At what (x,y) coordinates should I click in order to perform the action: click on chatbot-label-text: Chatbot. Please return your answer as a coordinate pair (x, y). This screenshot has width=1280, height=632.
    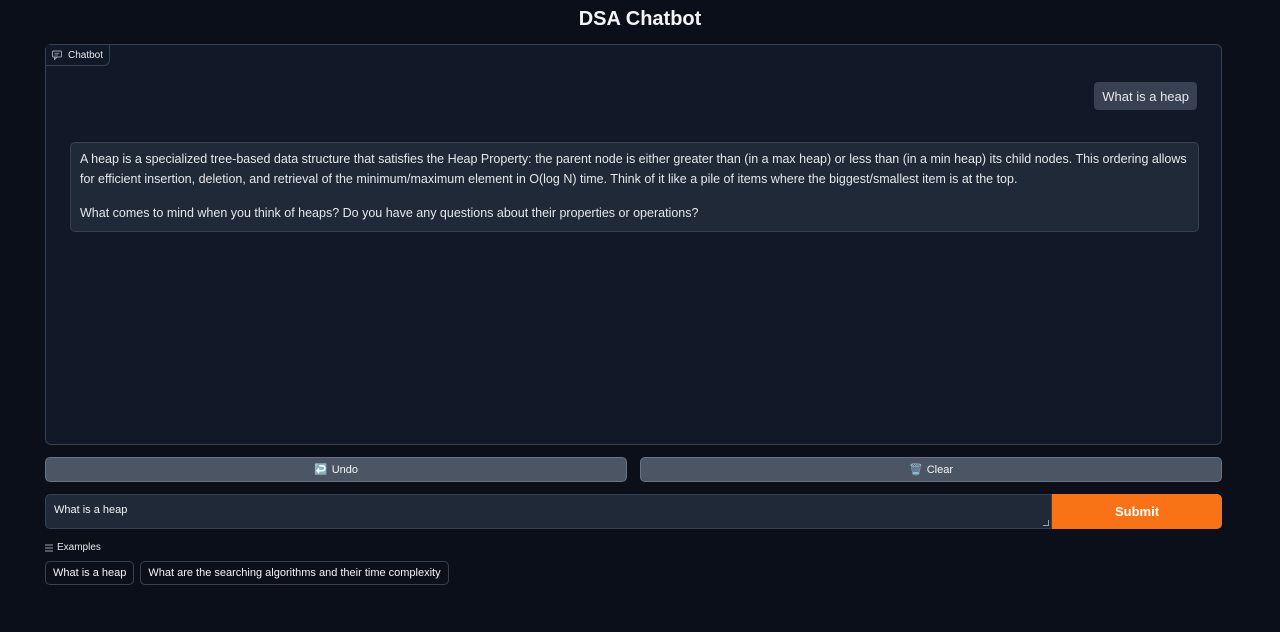
    Looking at the image, I should click on (86, 55).